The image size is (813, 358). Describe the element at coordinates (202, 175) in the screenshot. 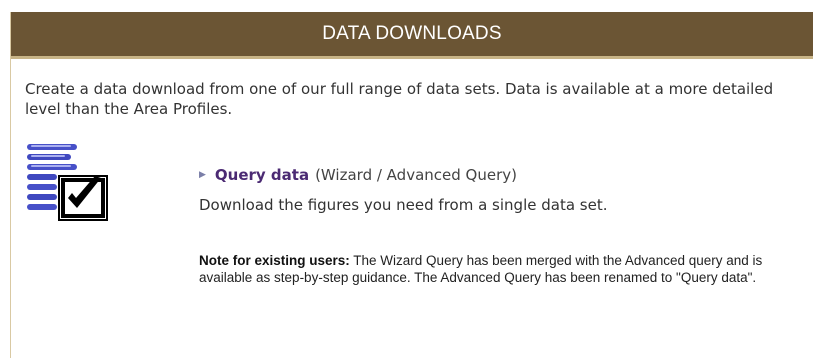

I see `triangle-right-icon: ▶` at that location.